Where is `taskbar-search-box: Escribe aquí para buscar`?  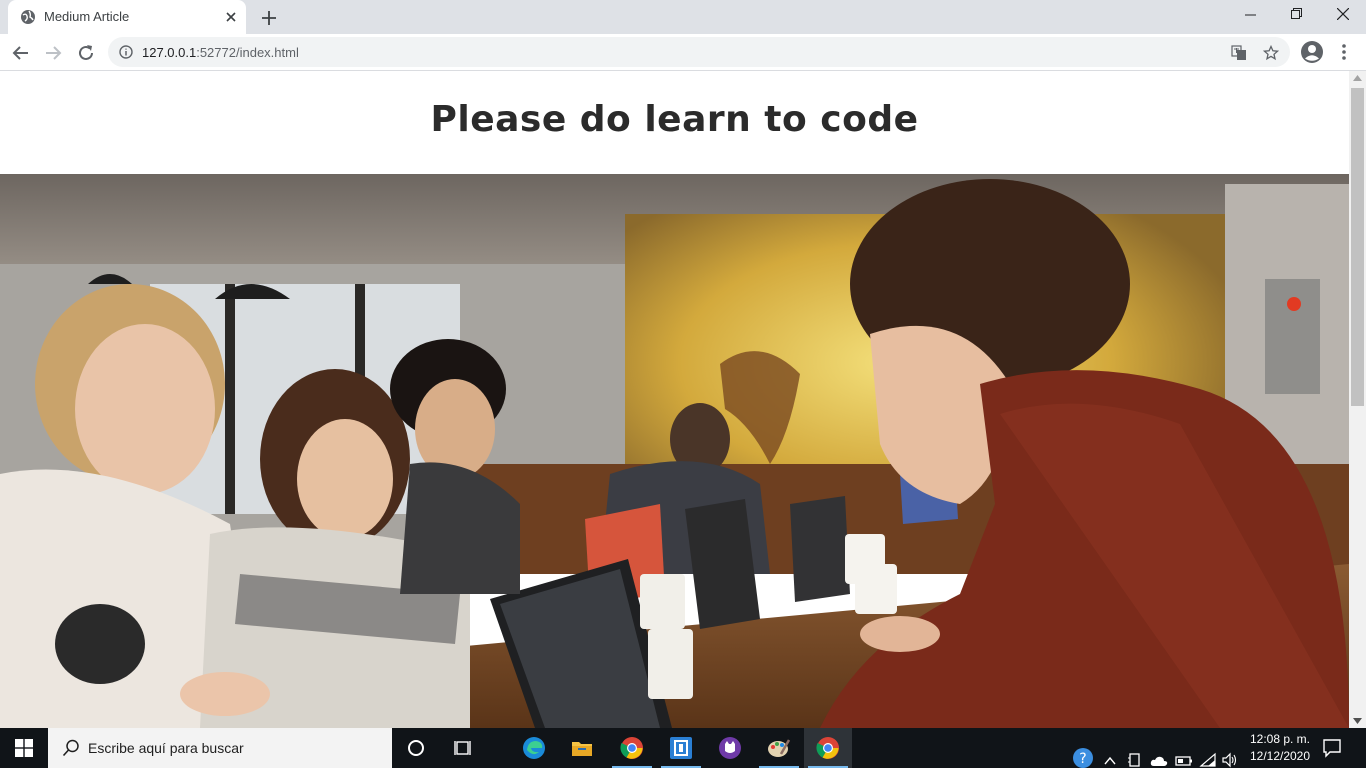 taskbar-search-box: Escribe aquí para buscar is located at coordinates (220, 748).